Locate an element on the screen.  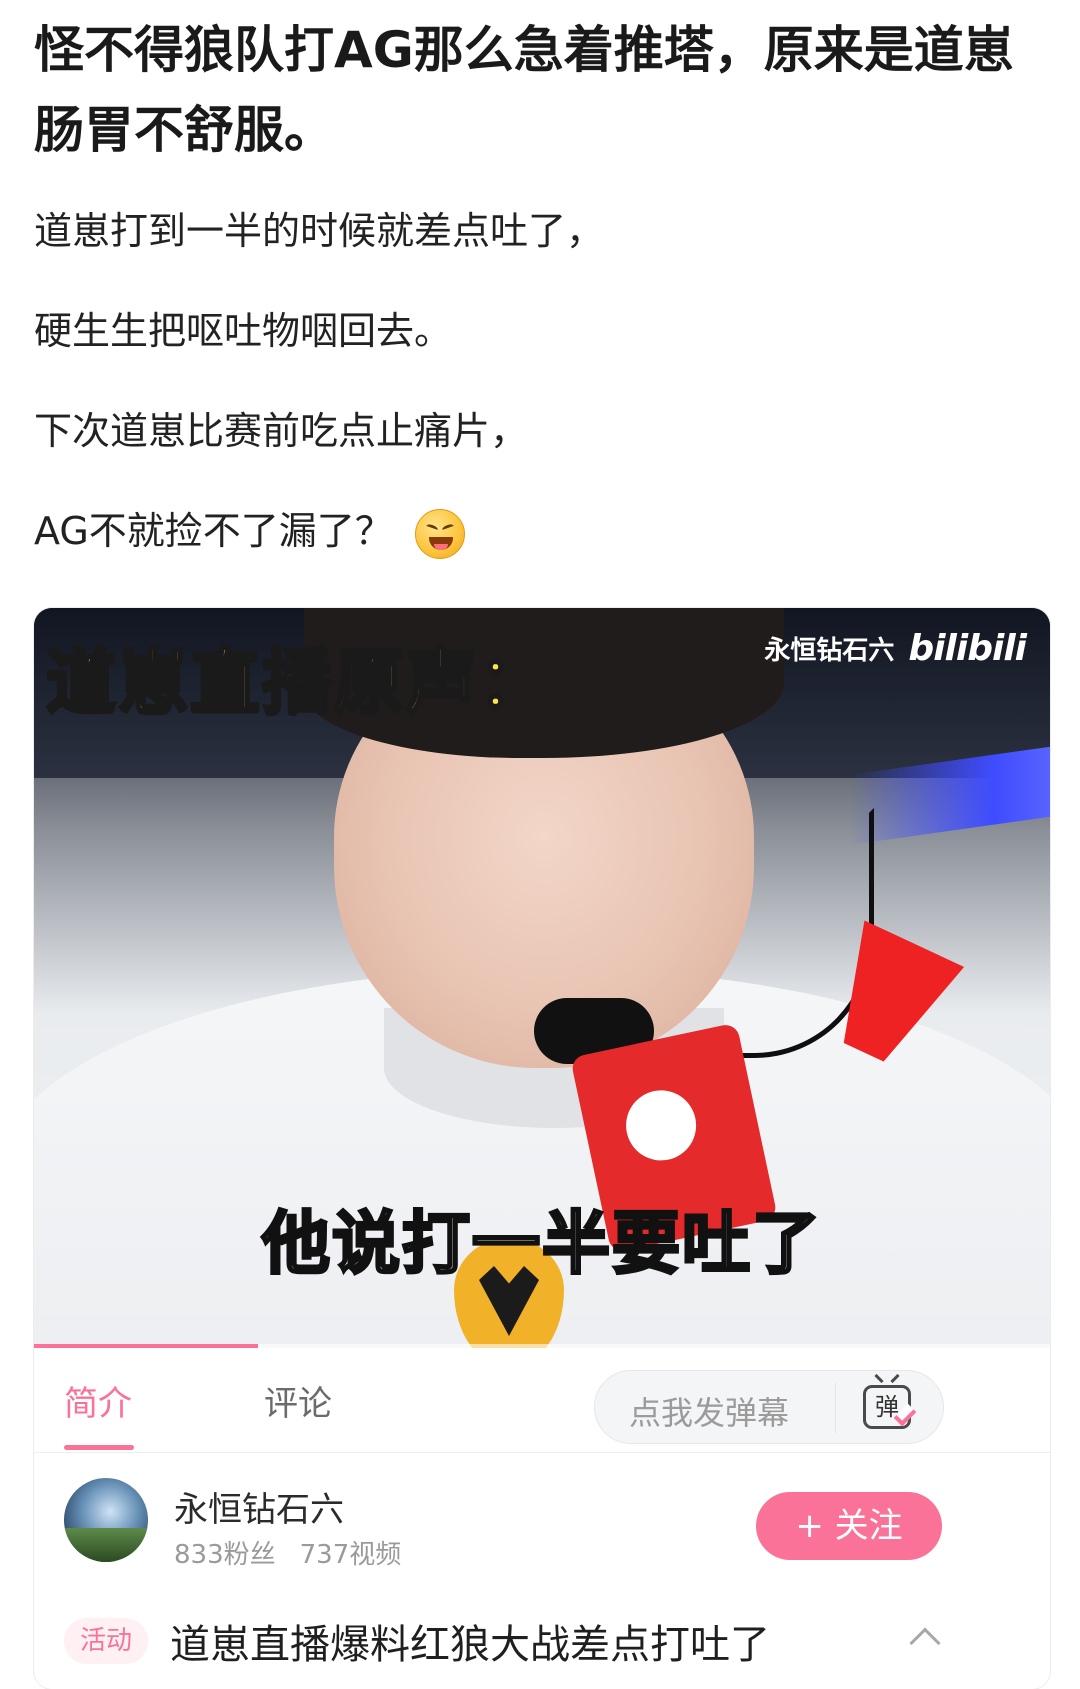
activity-row: 活动 道崽直播爆料红狼大战差点打吐了 is located at coordinates (542, 1642).